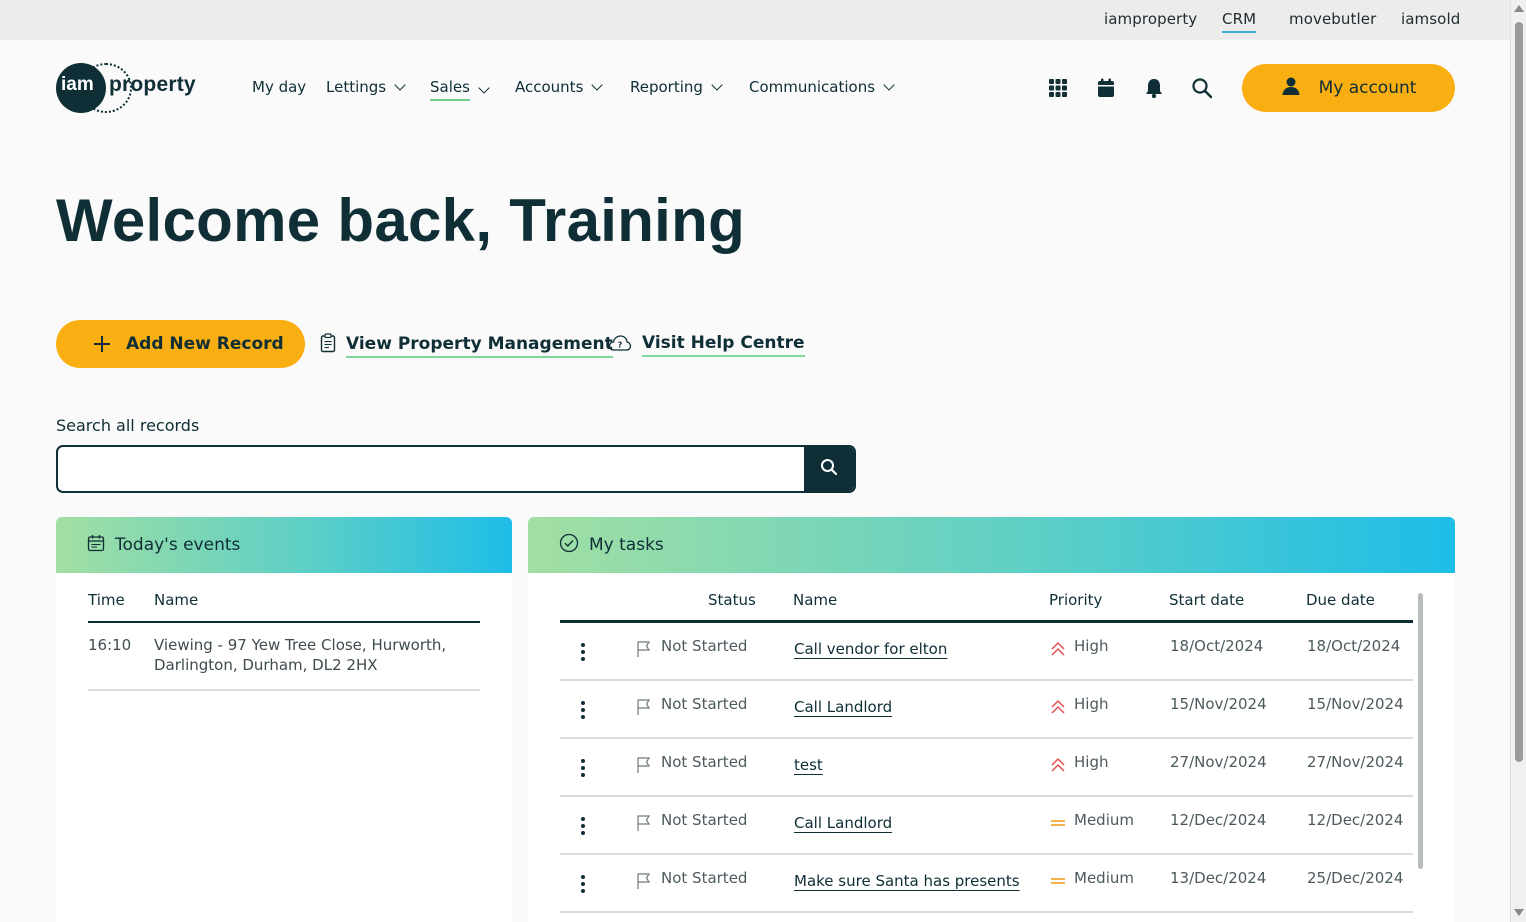  What do you see at coordinates (626, 545) in the screenshot?
I see `my-tasks-title: My tasks` at bounding box center [626, 545].